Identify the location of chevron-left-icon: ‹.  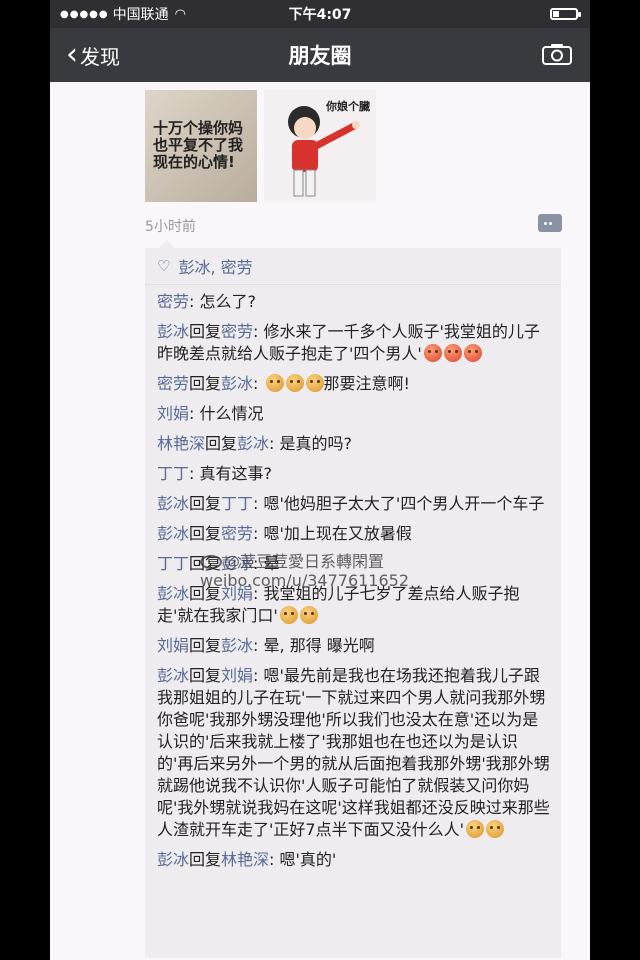
(72, 54).